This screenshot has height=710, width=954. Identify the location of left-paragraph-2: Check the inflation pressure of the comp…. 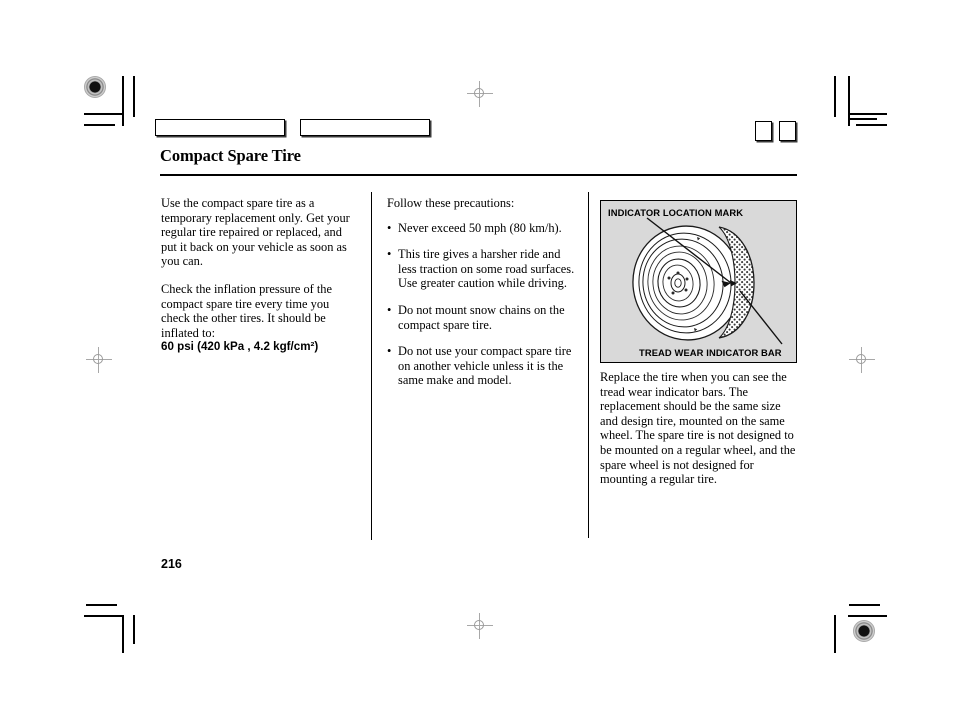
(247, 310).